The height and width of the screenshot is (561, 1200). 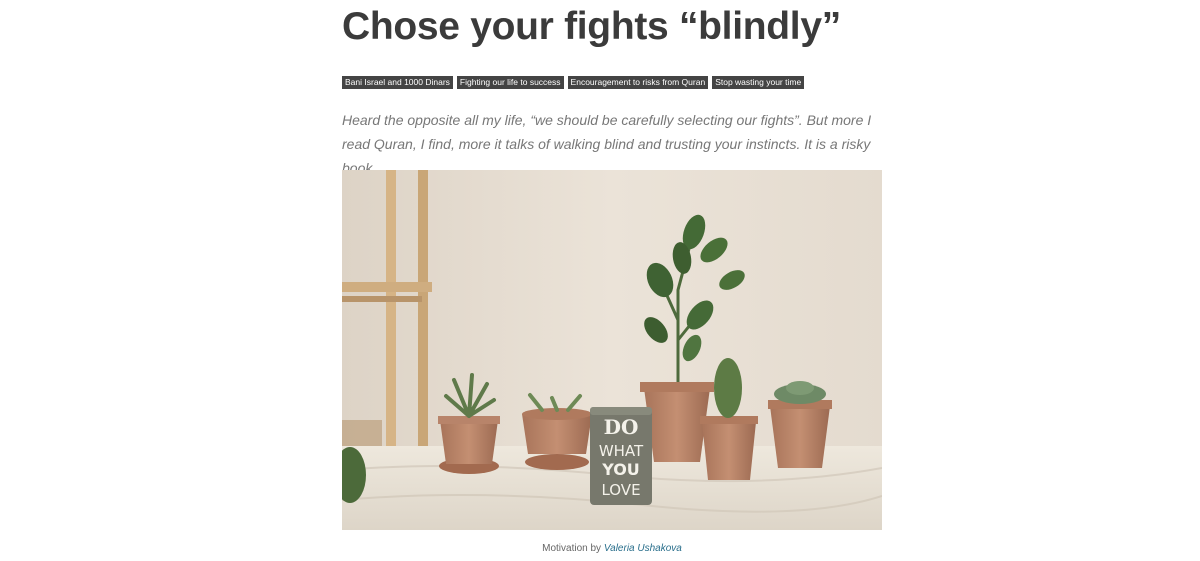 What do you see at coordinates (643, 548) in the screenshot?
I see `caption-author-link: Valeria Ushakova` at bounding box center [643, 548].